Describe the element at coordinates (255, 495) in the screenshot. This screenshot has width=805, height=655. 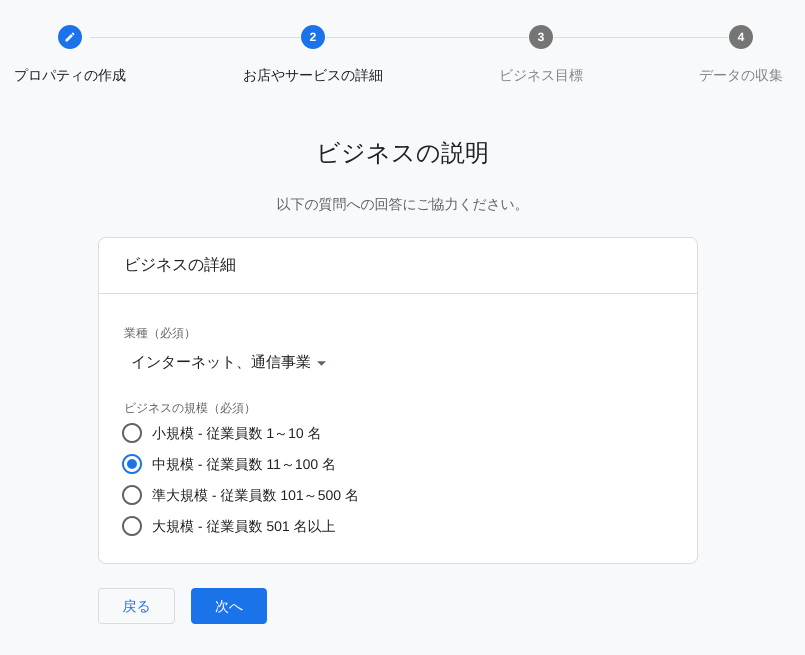
I see `radio-label: 準大規模 - 従業員数 101～500 名` at that location.